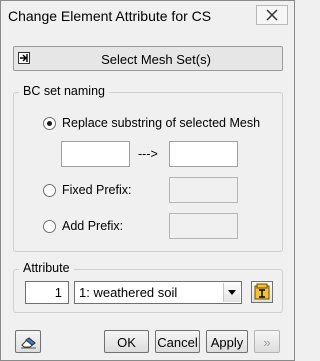  I want to click on attribute-select: 1: weathered soil, so click(158, 292).